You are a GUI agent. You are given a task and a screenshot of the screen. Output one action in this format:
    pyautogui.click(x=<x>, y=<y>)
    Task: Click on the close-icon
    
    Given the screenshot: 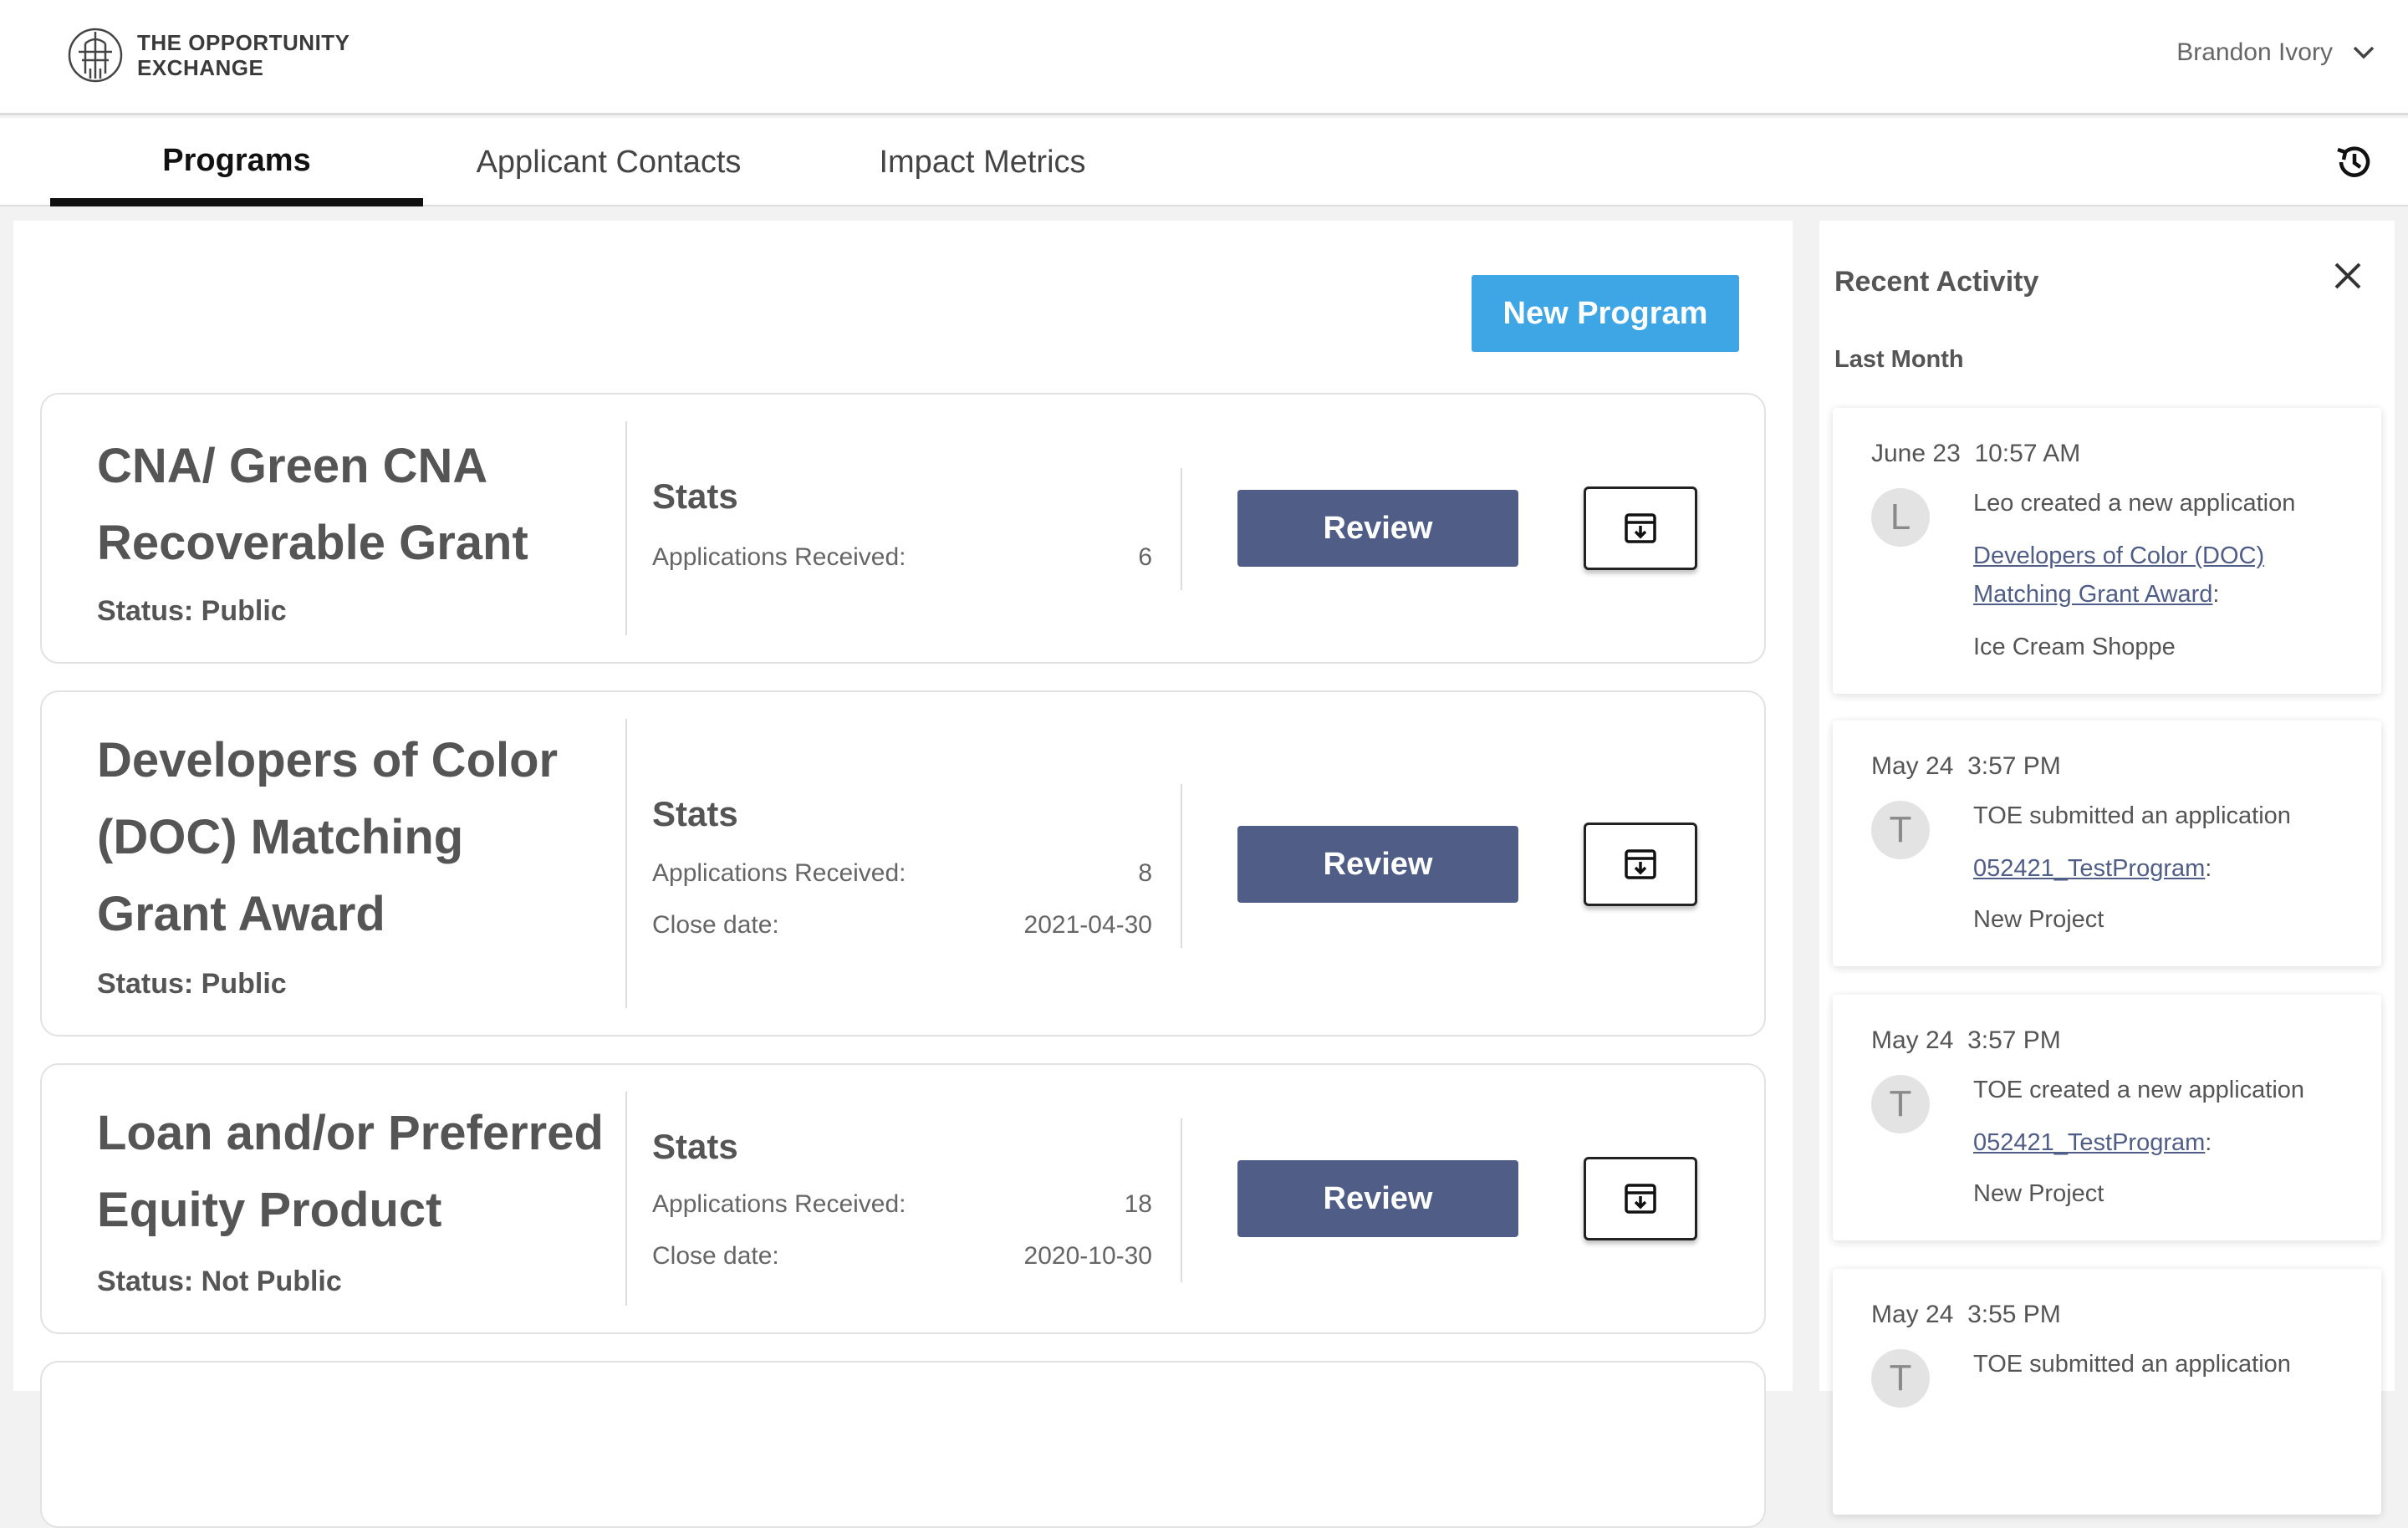 What is the action you would take?
    pyautogui.click(x=2348, y=276)
    